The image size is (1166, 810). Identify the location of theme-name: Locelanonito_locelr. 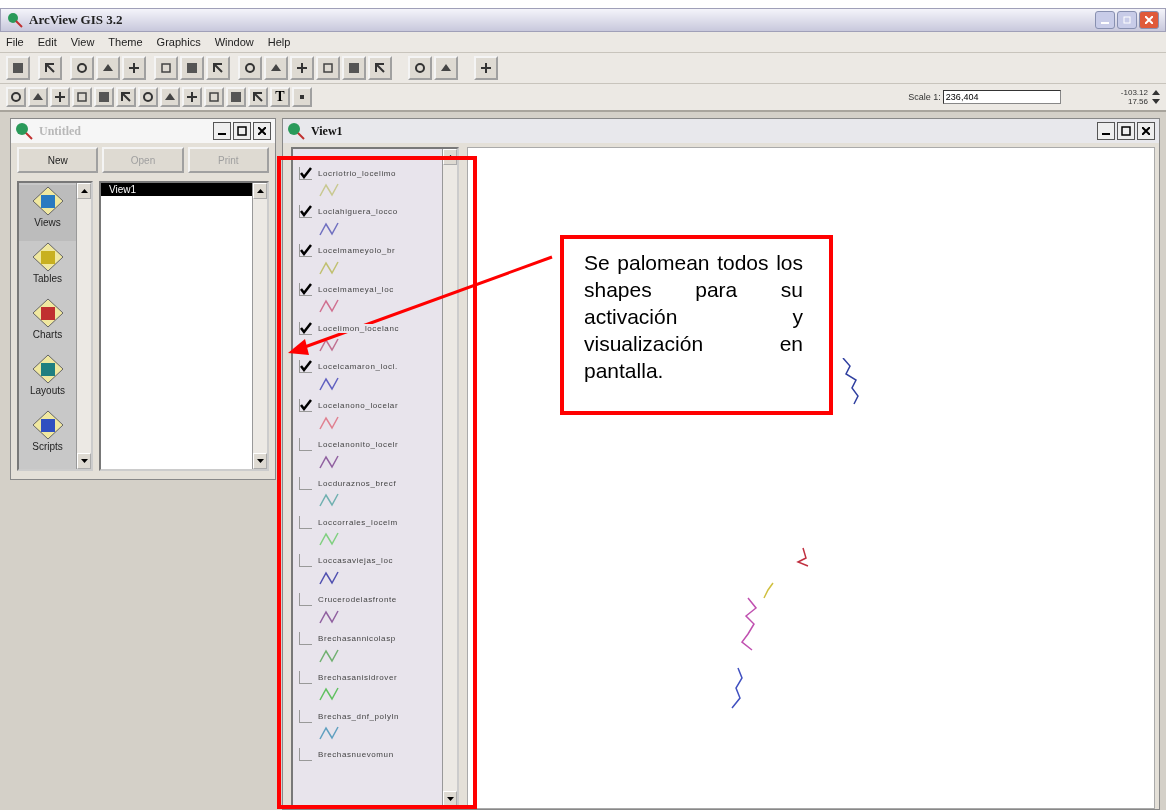
(358, 445).